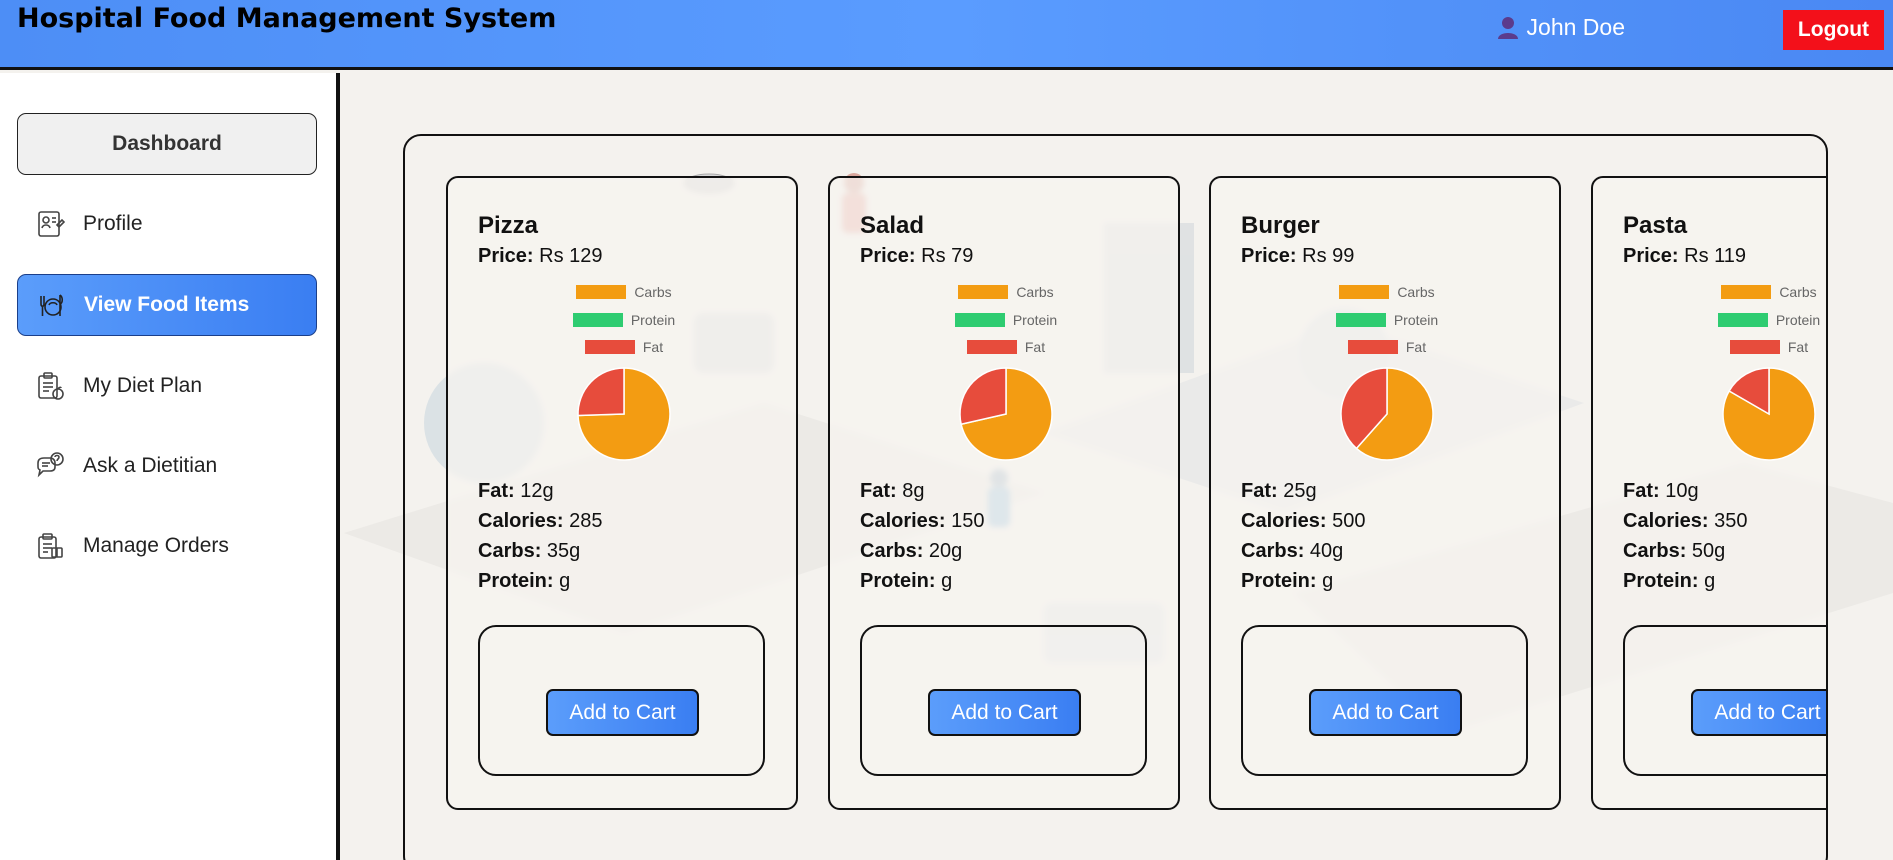 The image size is (1893, 860). I want to click on diet-plan-icon, so click(51, 386).